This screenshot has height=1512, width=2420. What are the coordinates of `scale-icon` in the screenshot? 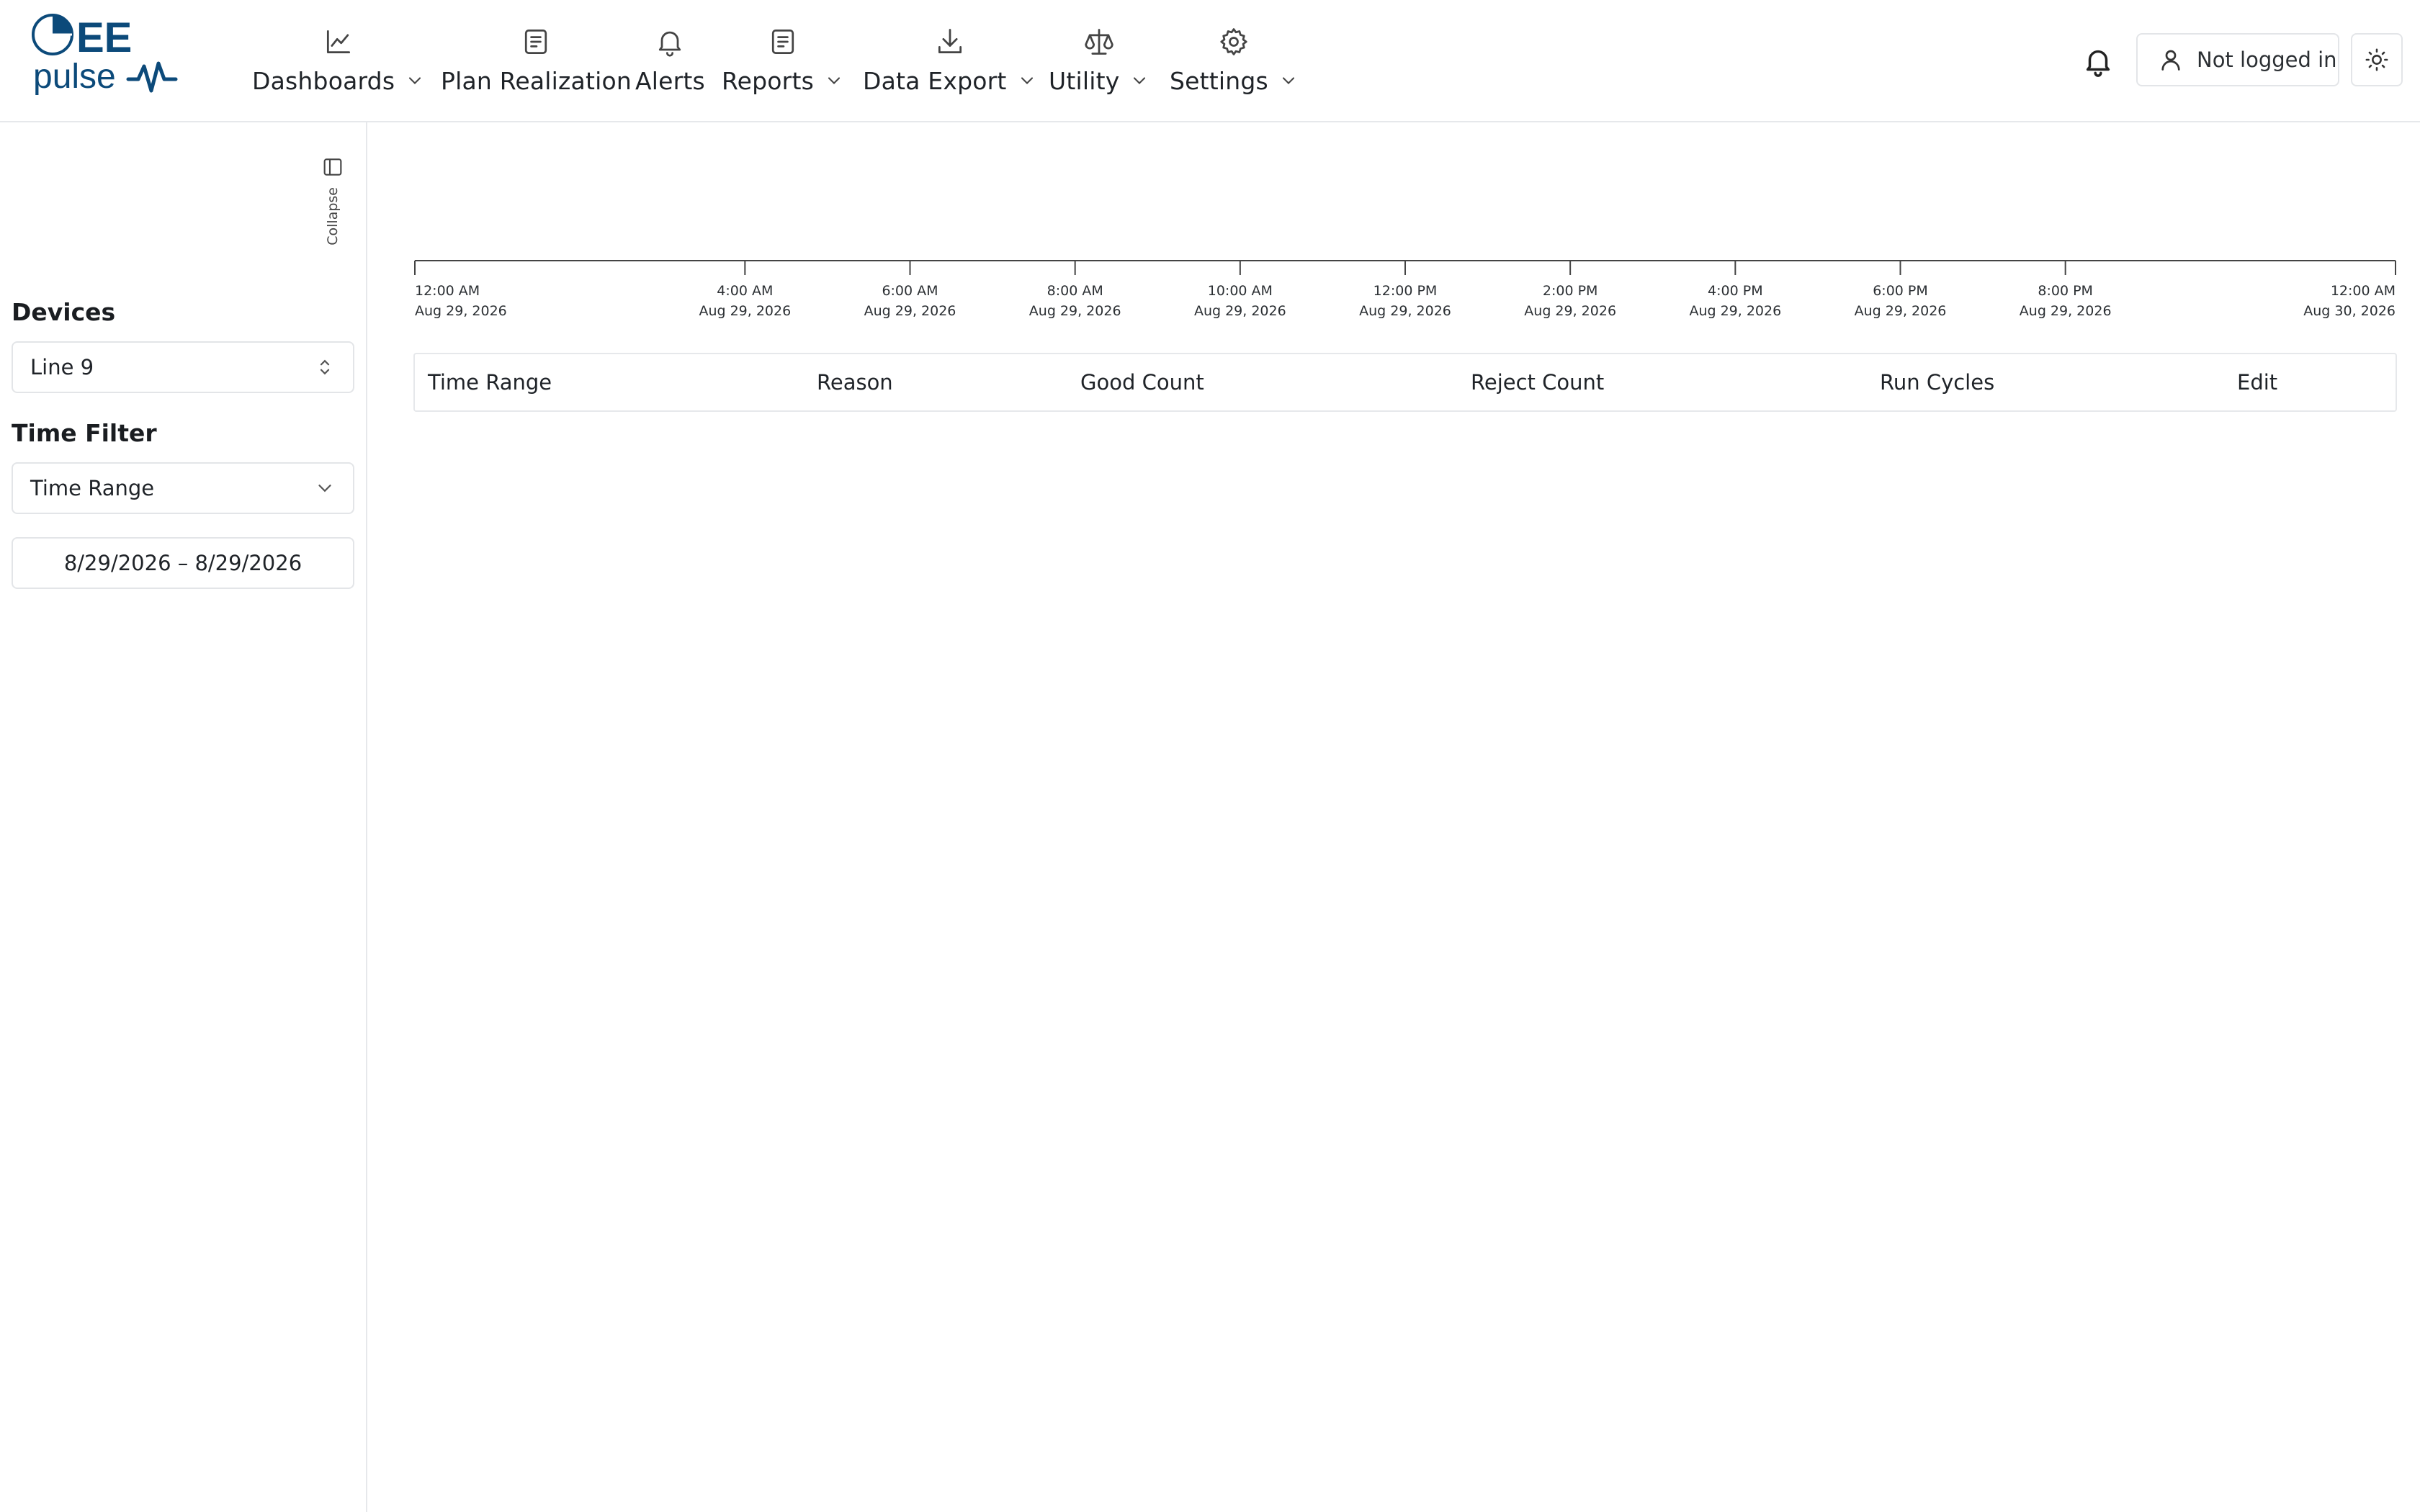 It's located at (1099, 42).